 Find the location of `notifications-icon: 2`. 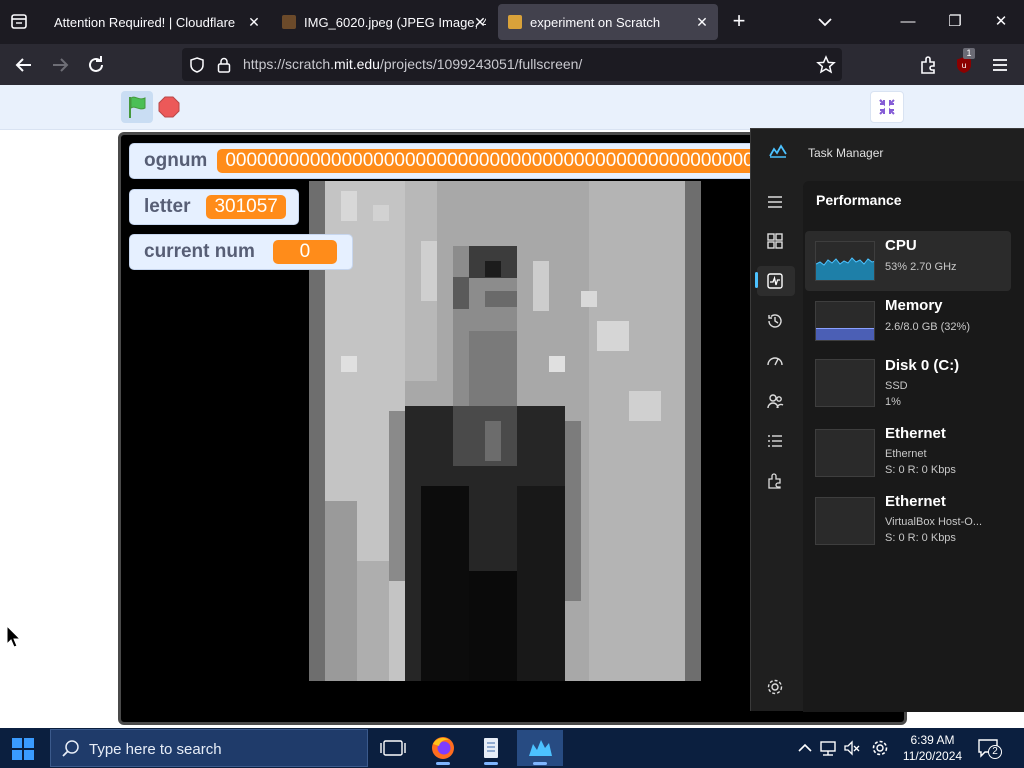

notifications-icon: 2 is located at coordinates (989, 748).